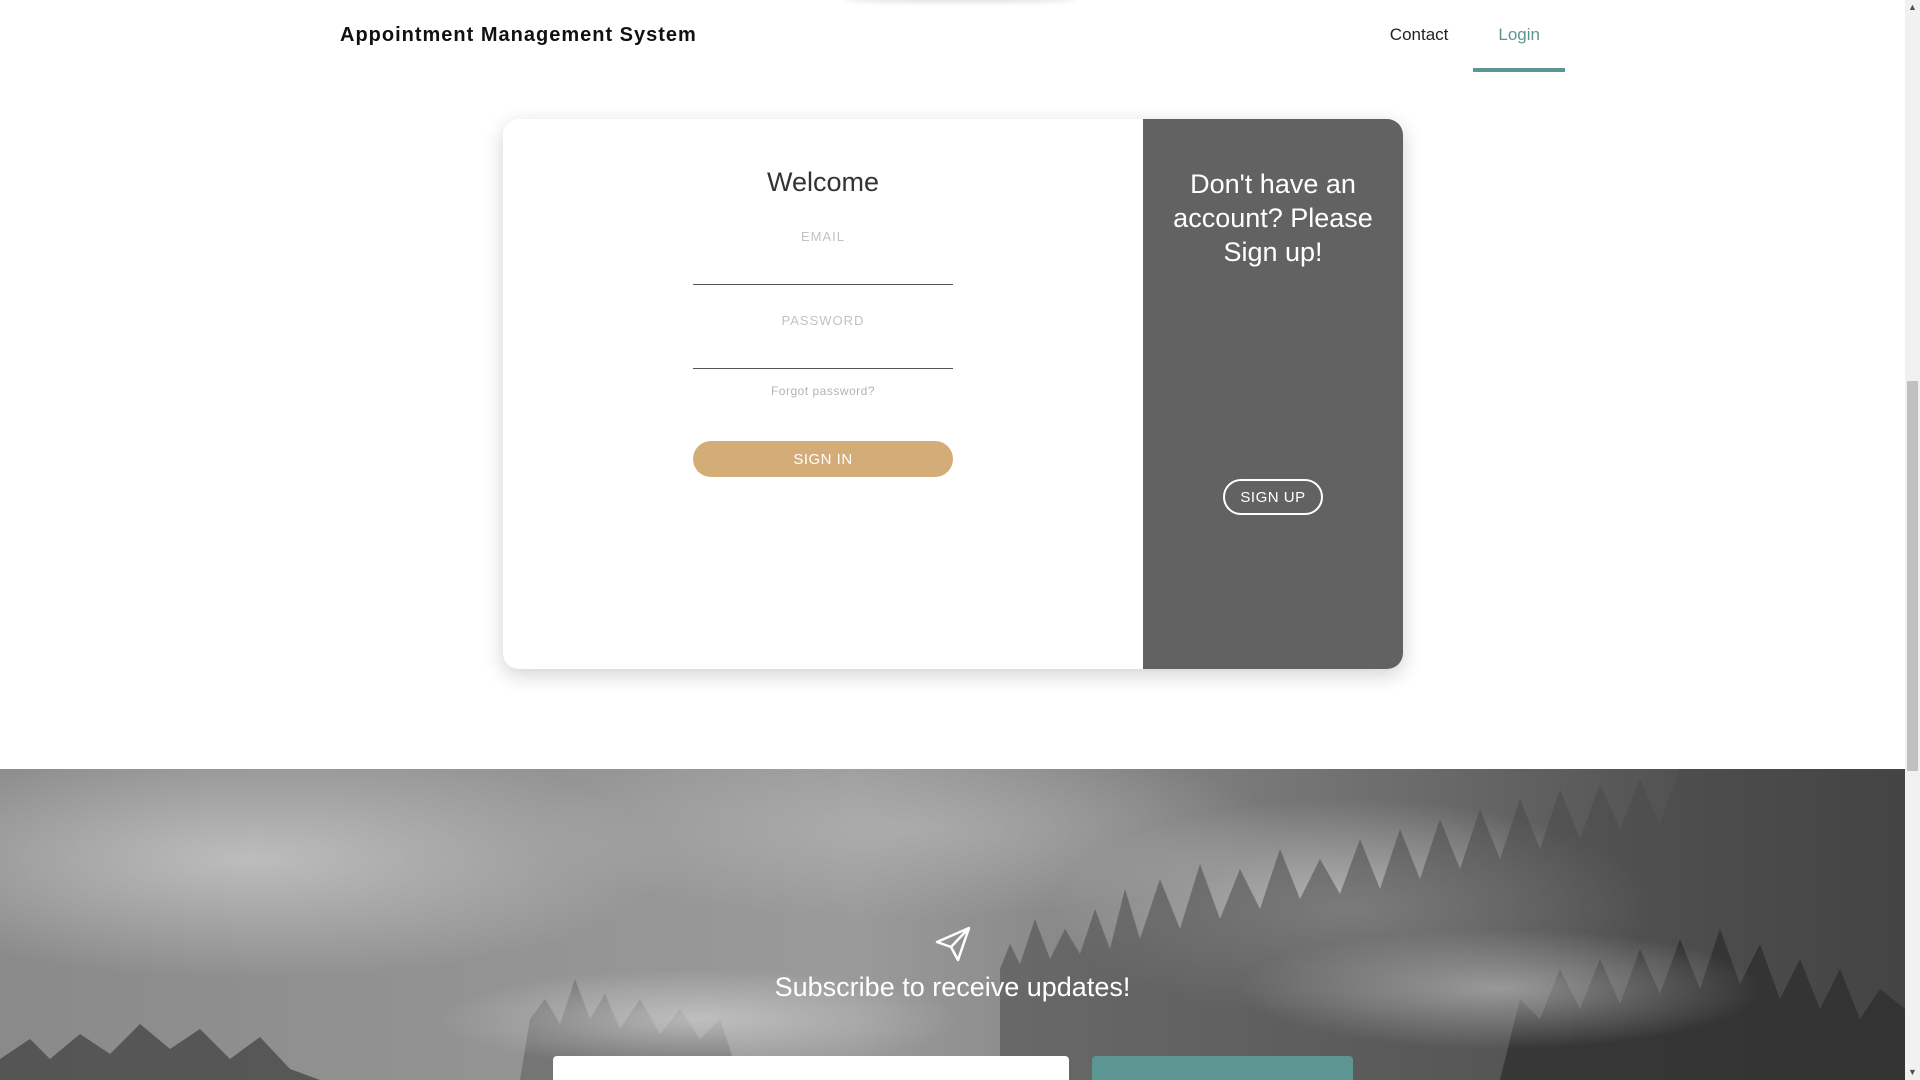  Describe the element at coordinates (822, 236) in the screenshot. I see `email-label: EMAIL` at that location.